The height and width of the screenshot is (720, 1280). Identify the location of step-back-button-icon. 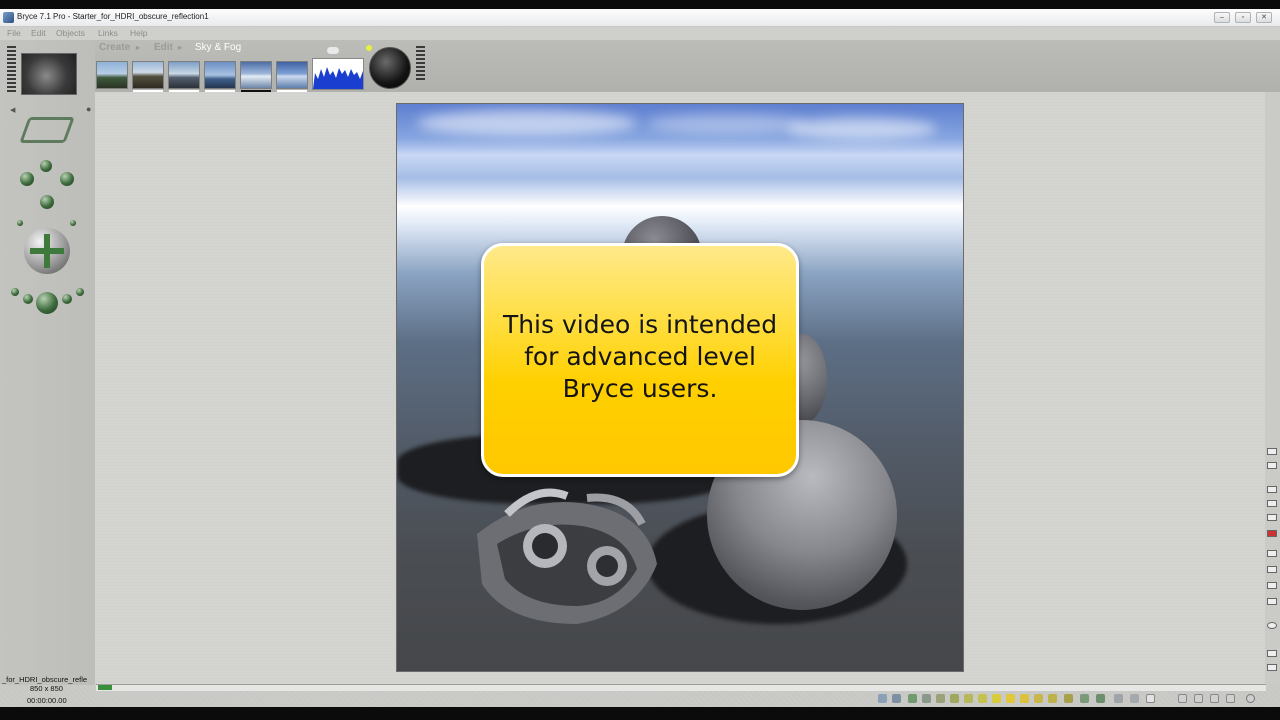
(1198, 698).